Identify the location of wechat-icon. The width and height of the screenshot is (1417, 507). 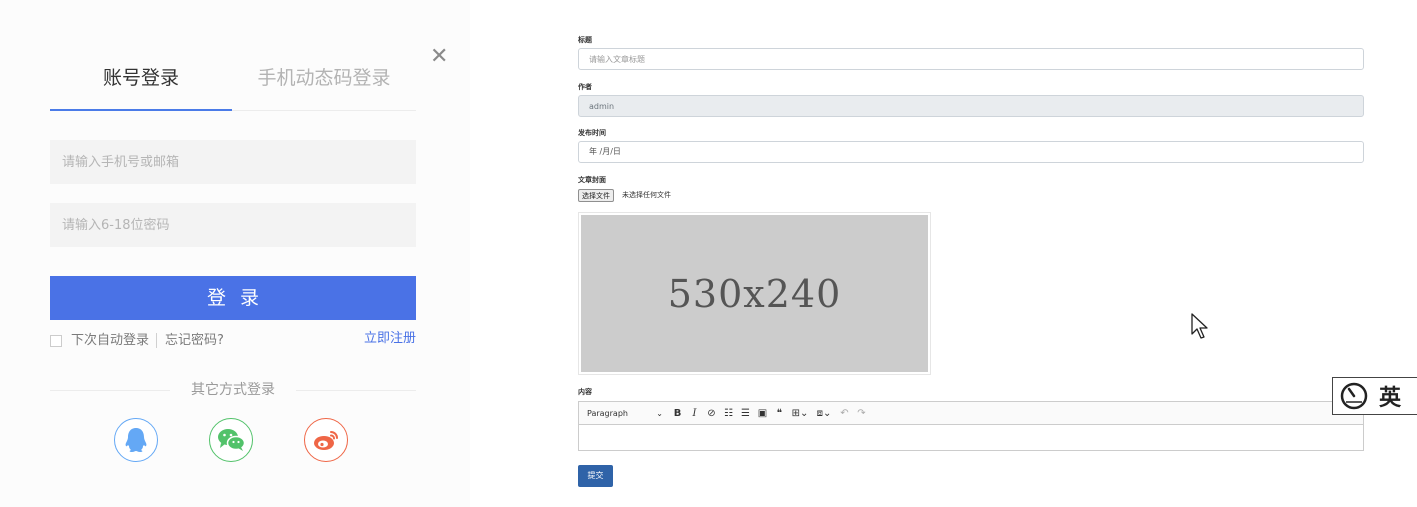
(231, 440).